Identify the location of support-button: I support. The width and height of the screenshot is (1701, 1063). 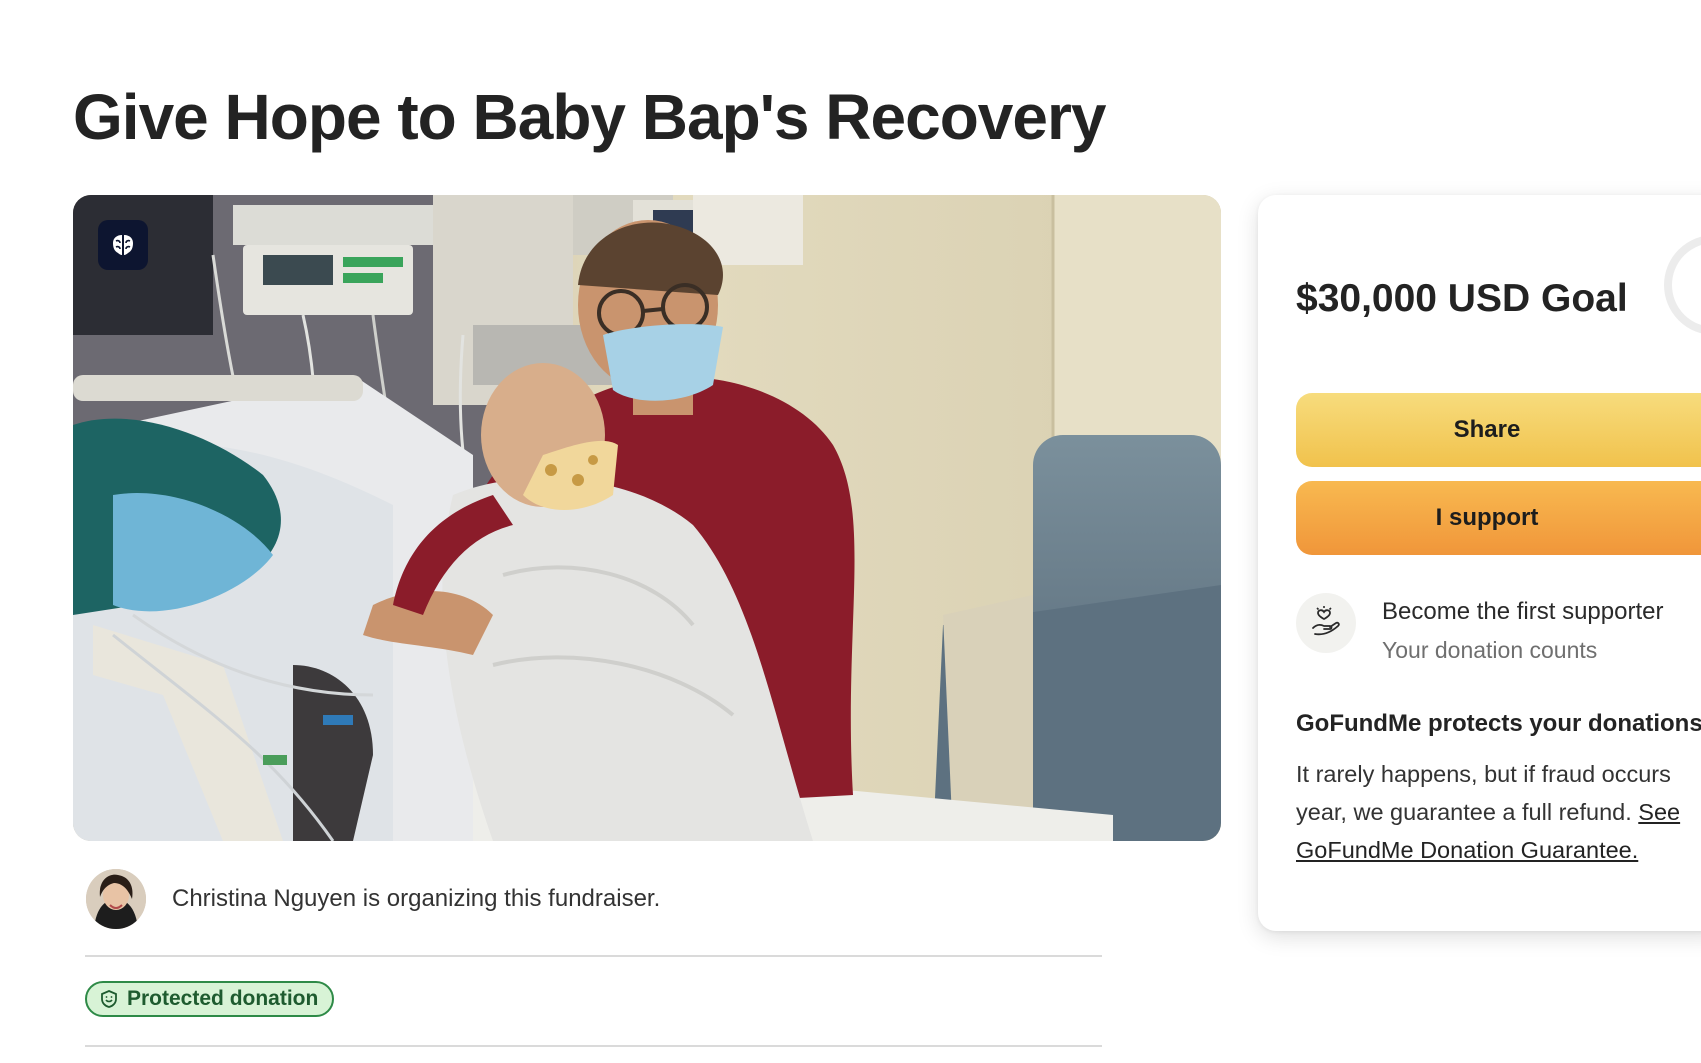
(1498, 518).